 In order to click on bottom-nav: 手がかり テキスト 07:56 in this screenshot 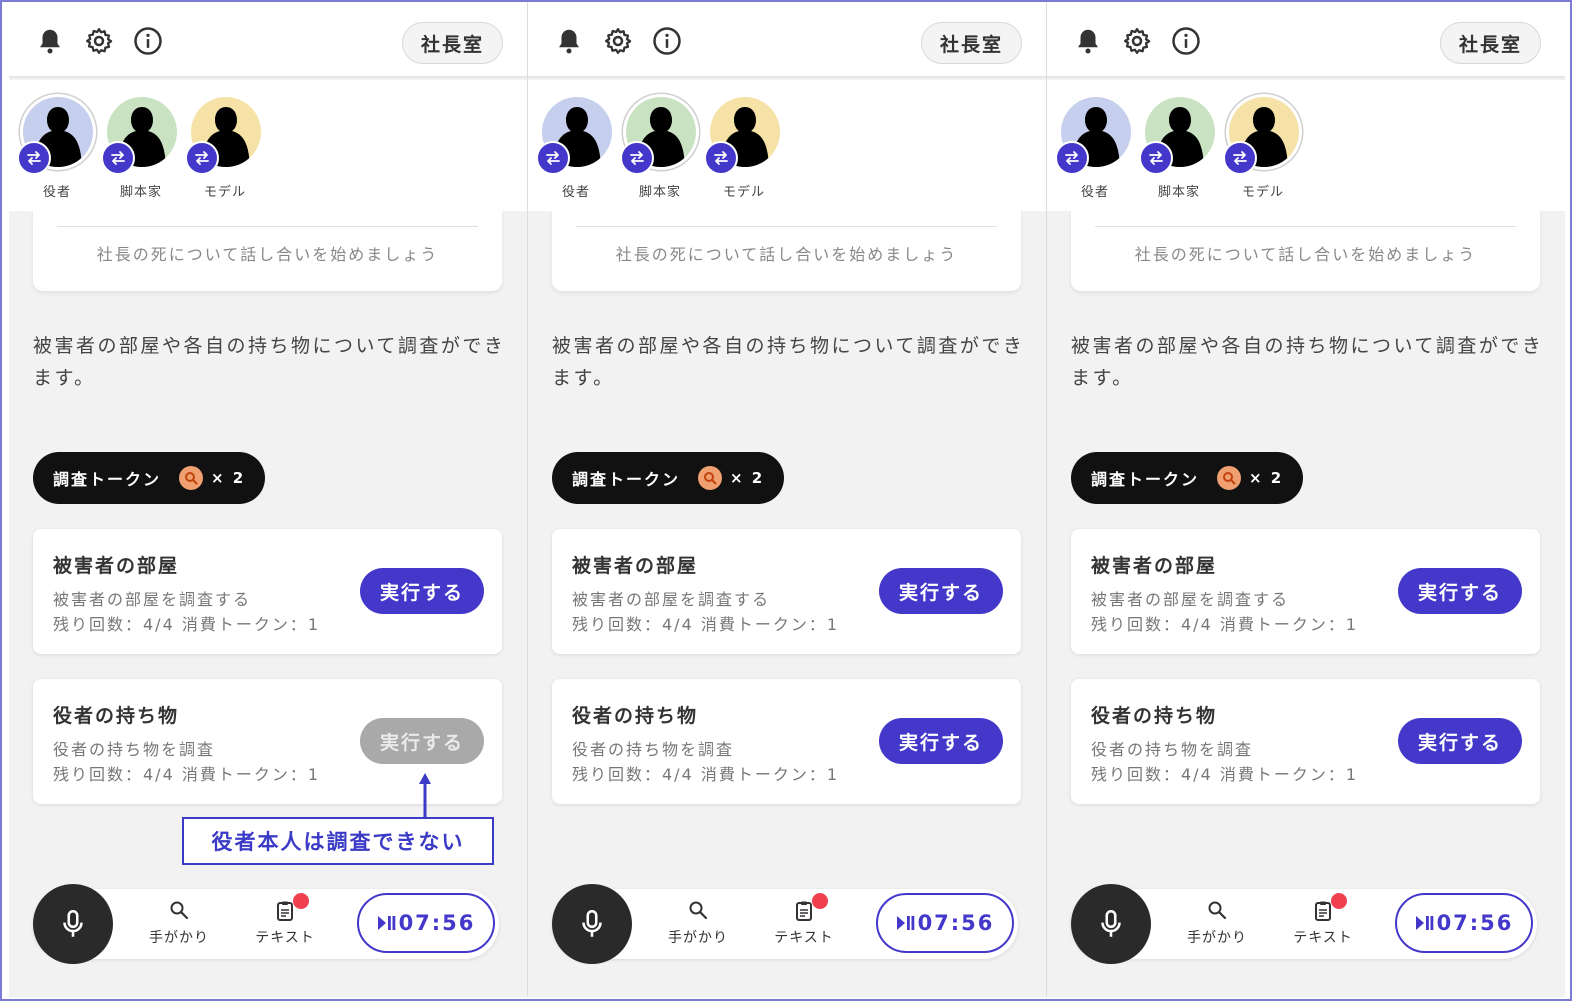, I will do `click(785, 924)`.